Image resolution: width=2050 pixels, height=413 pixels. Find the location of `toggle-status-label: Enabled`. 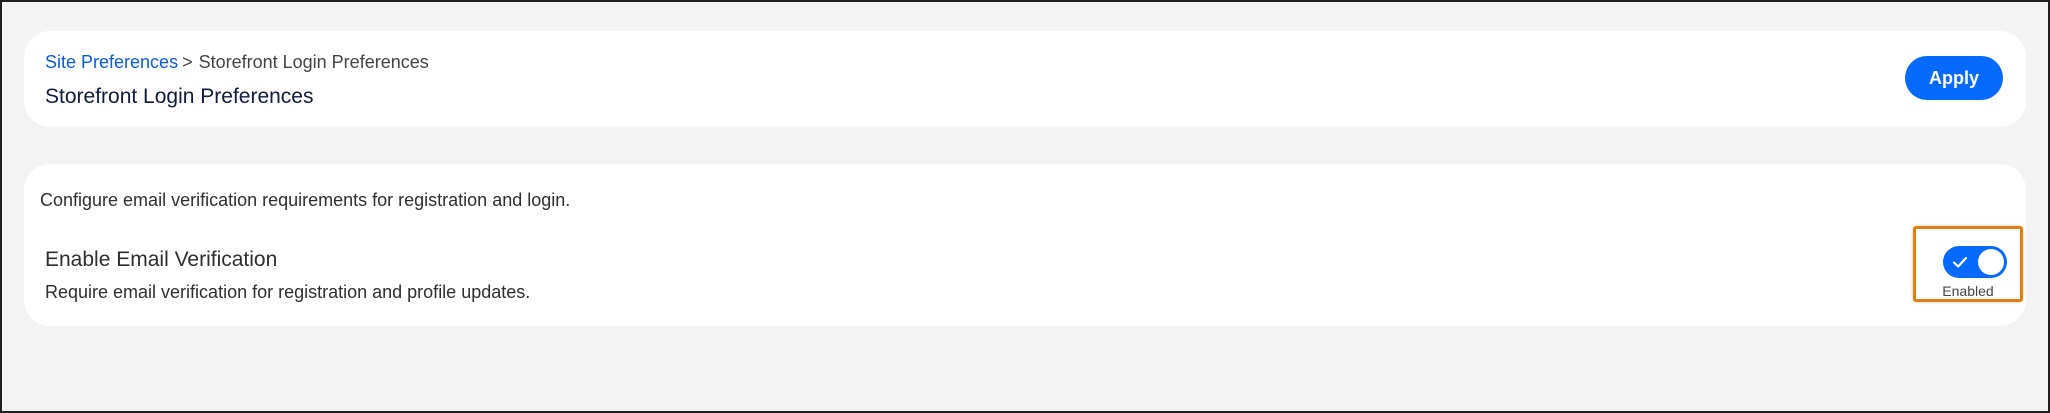

toggle-status-label: Enabled is located at coordinates (1968, 291).